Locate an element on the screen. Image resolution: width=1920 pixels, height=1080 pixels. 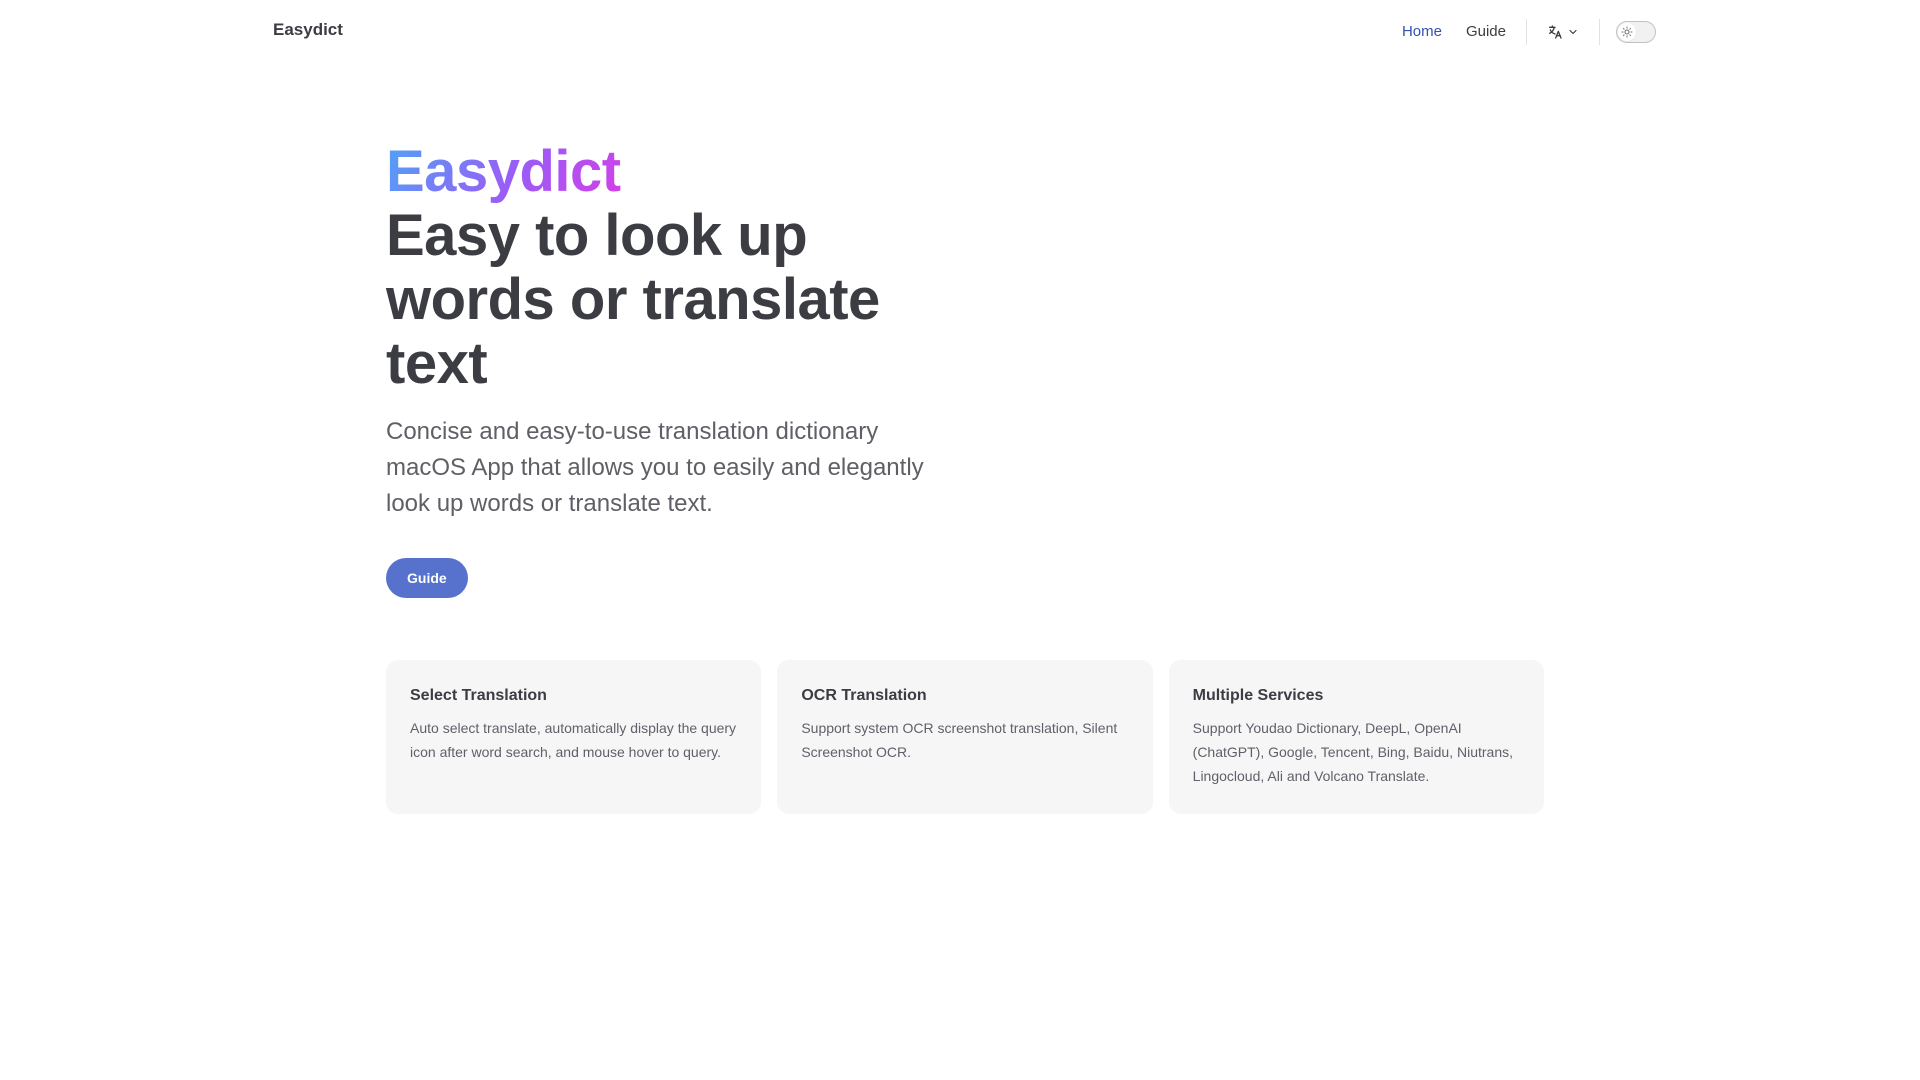
language-switcher is located at coordinates (1563, 32).